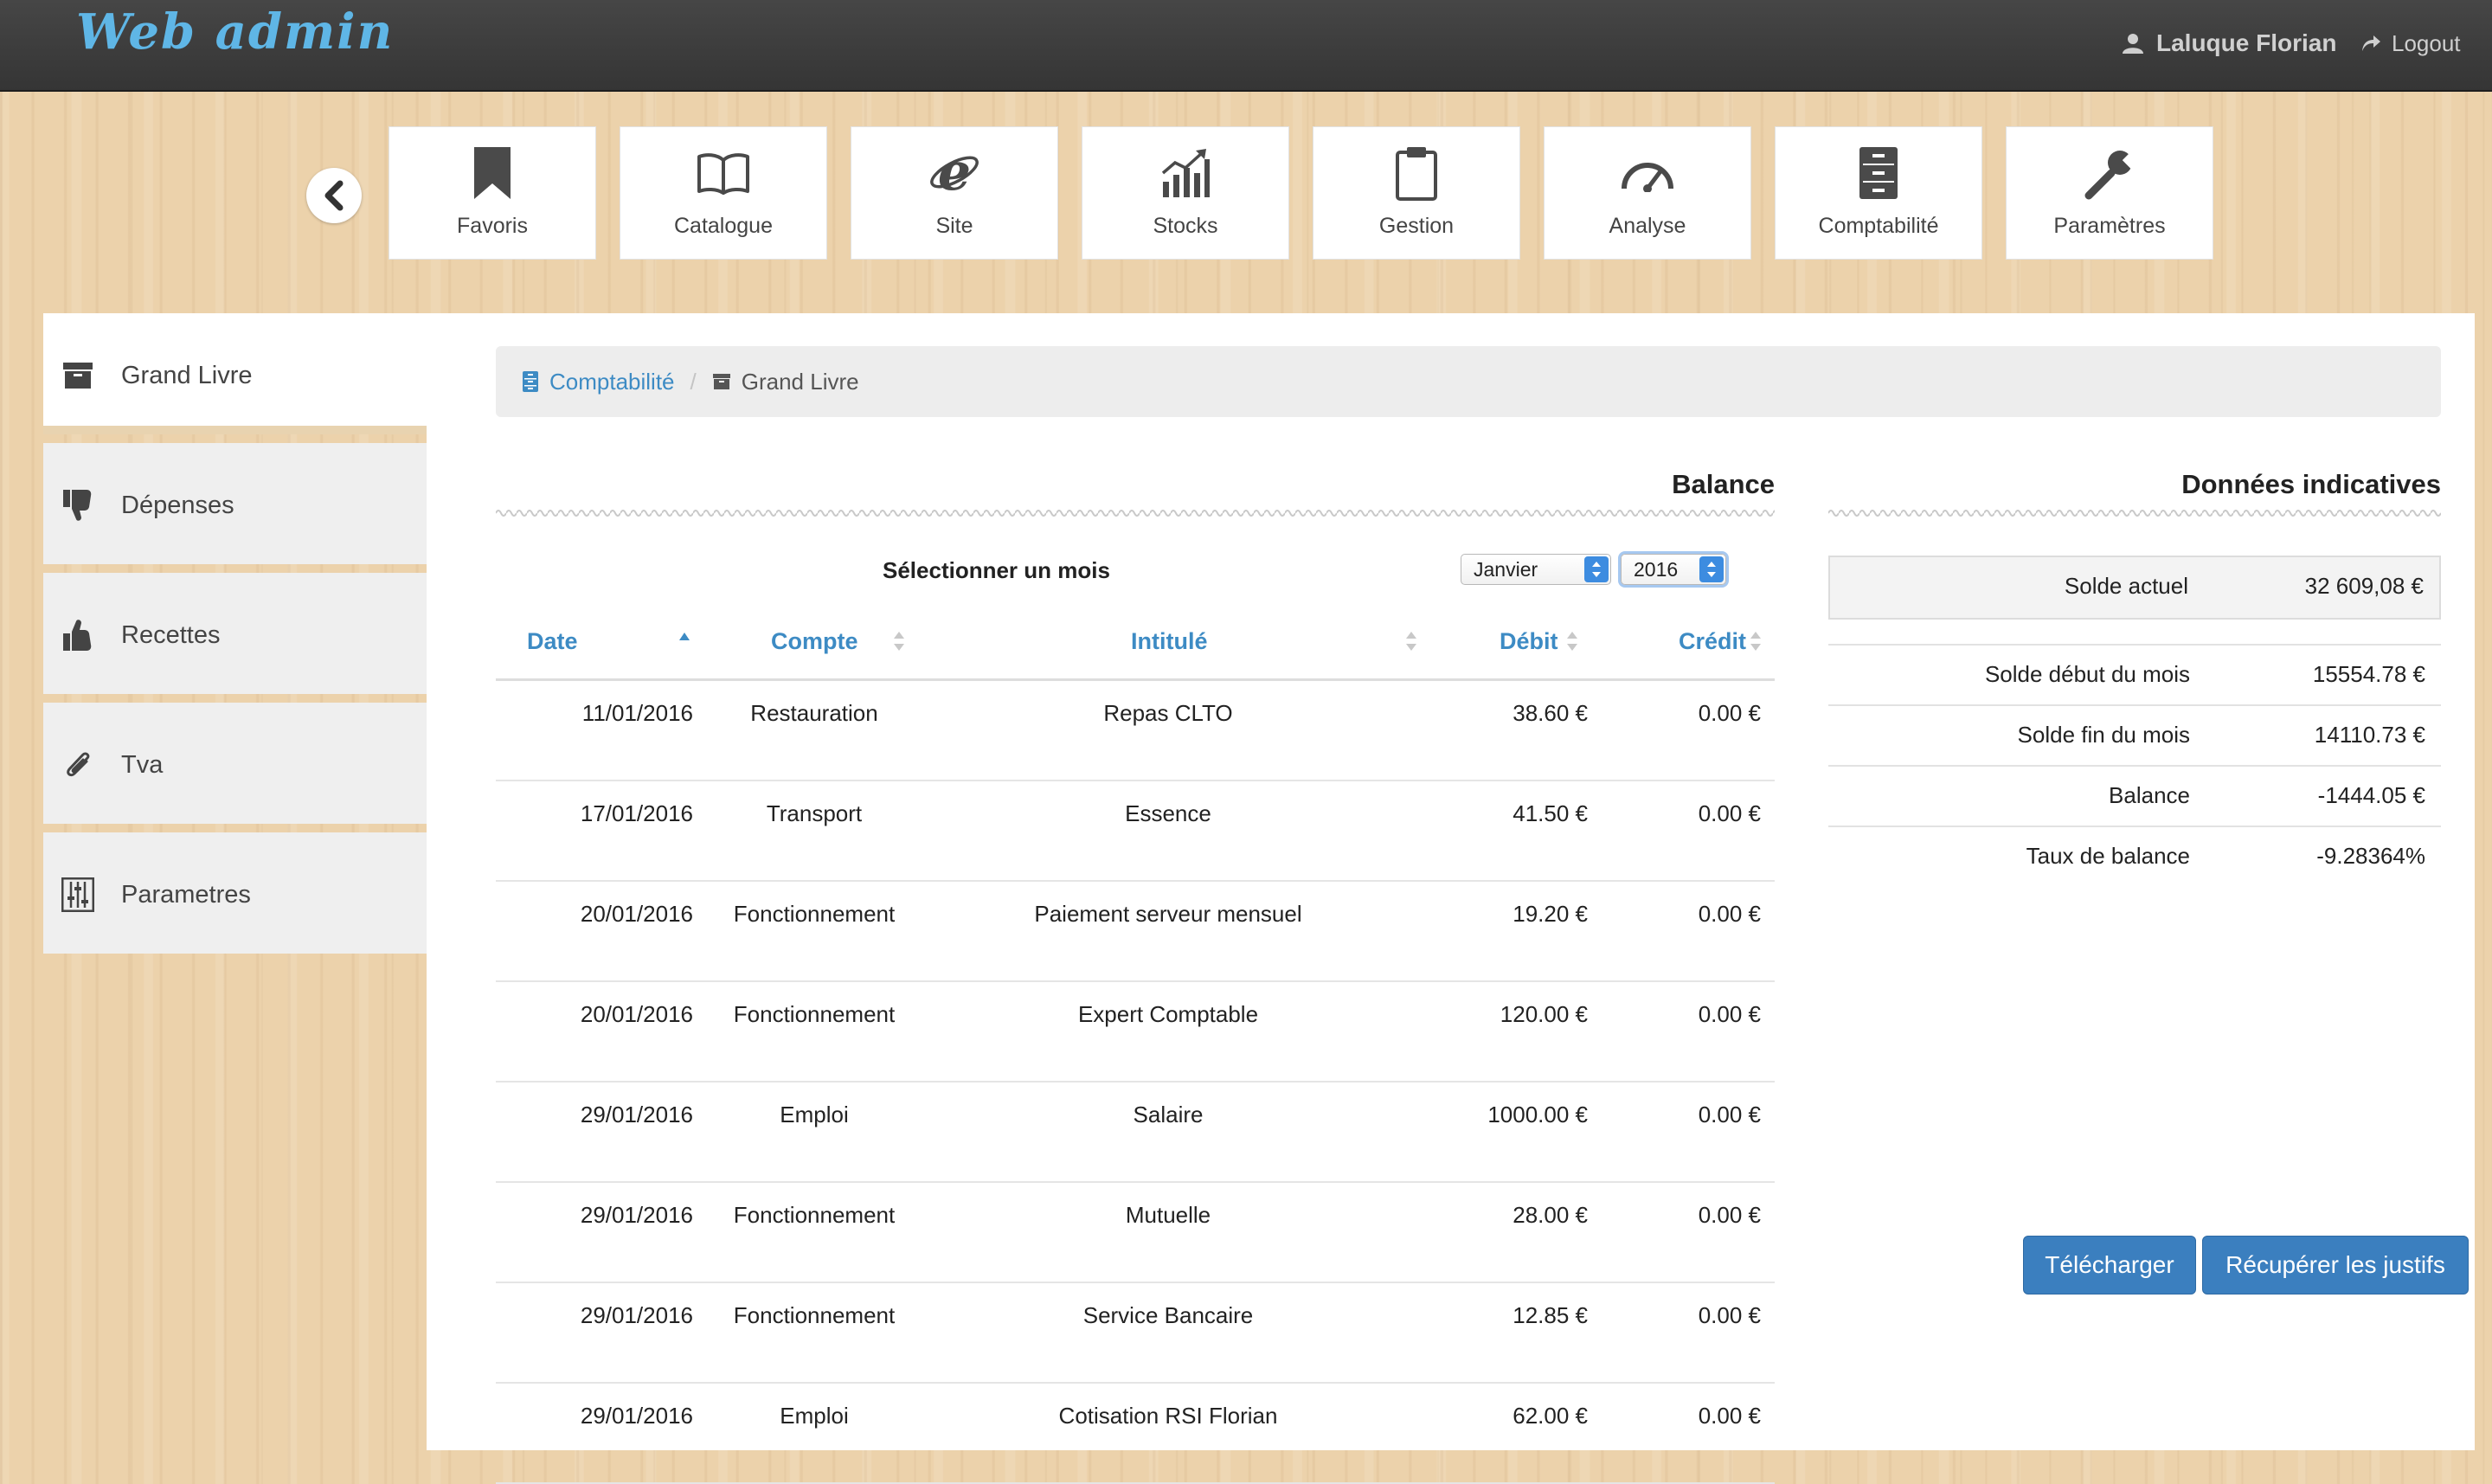 The height and width of the screenshot is (1484, 2492). Describe the element at coordinates (1168, 1215) in the screenshot. I see `cell-intitule: Mutuelle` at that location.